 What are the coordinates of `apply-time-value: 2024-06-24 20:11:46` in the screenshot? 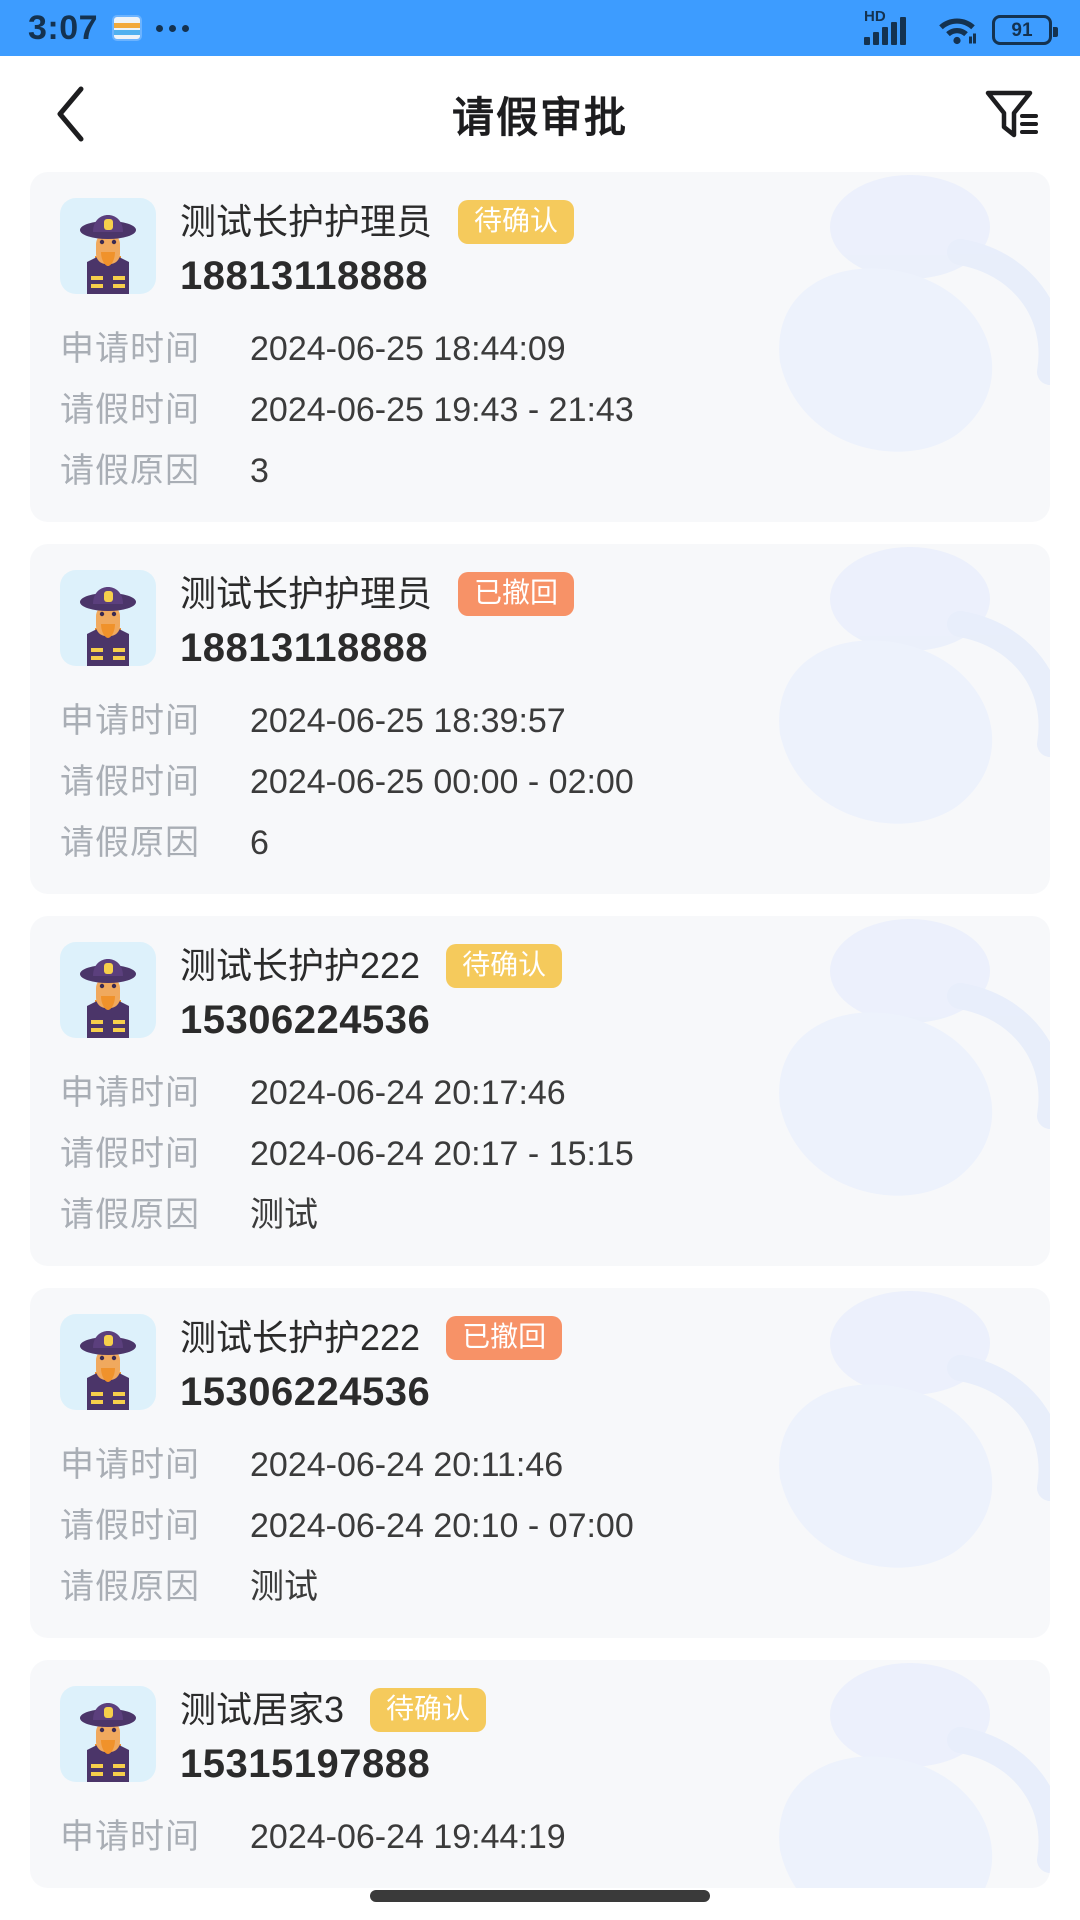 It's located at (407, 1465).